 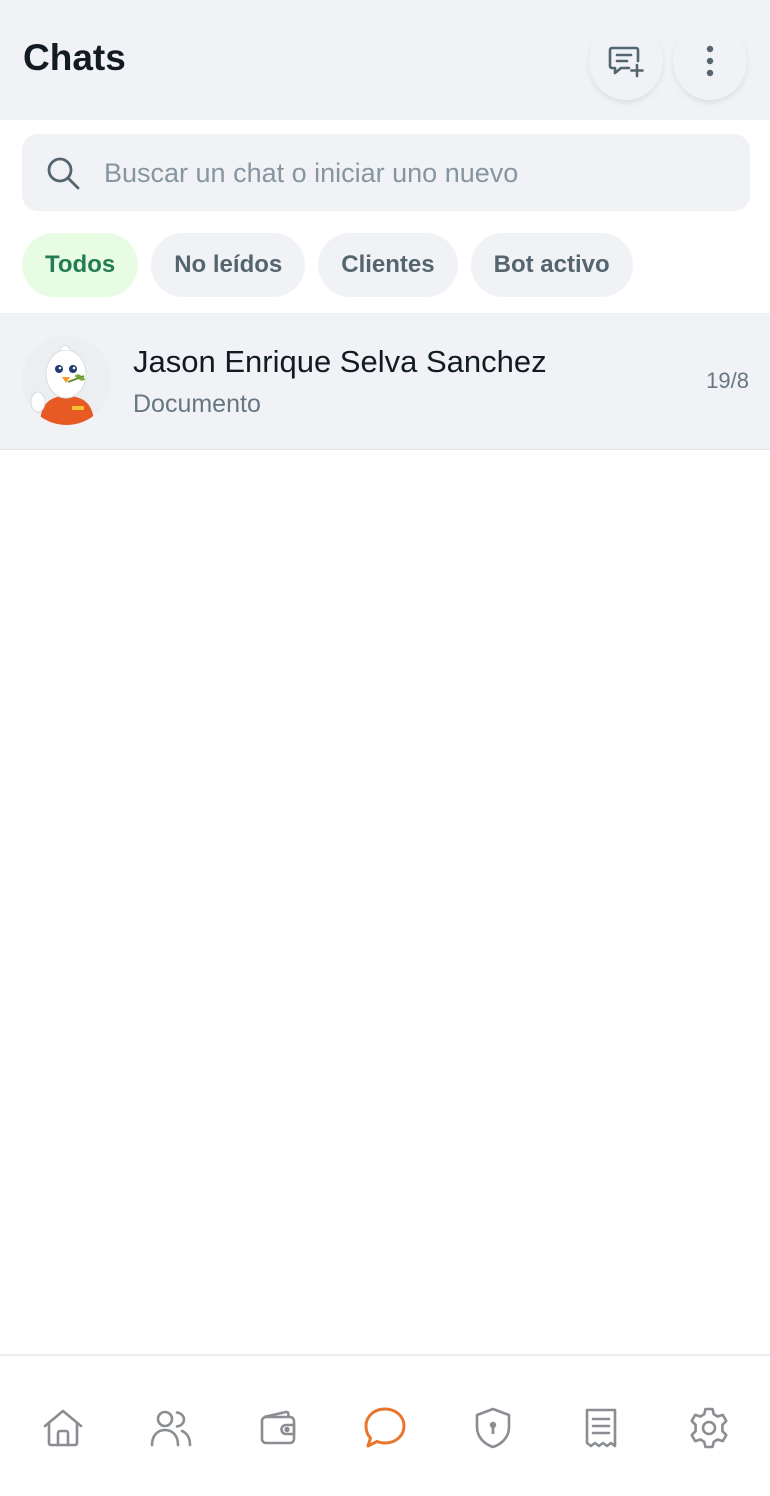 I want to click on search-bar, so click(x=386, y=173).